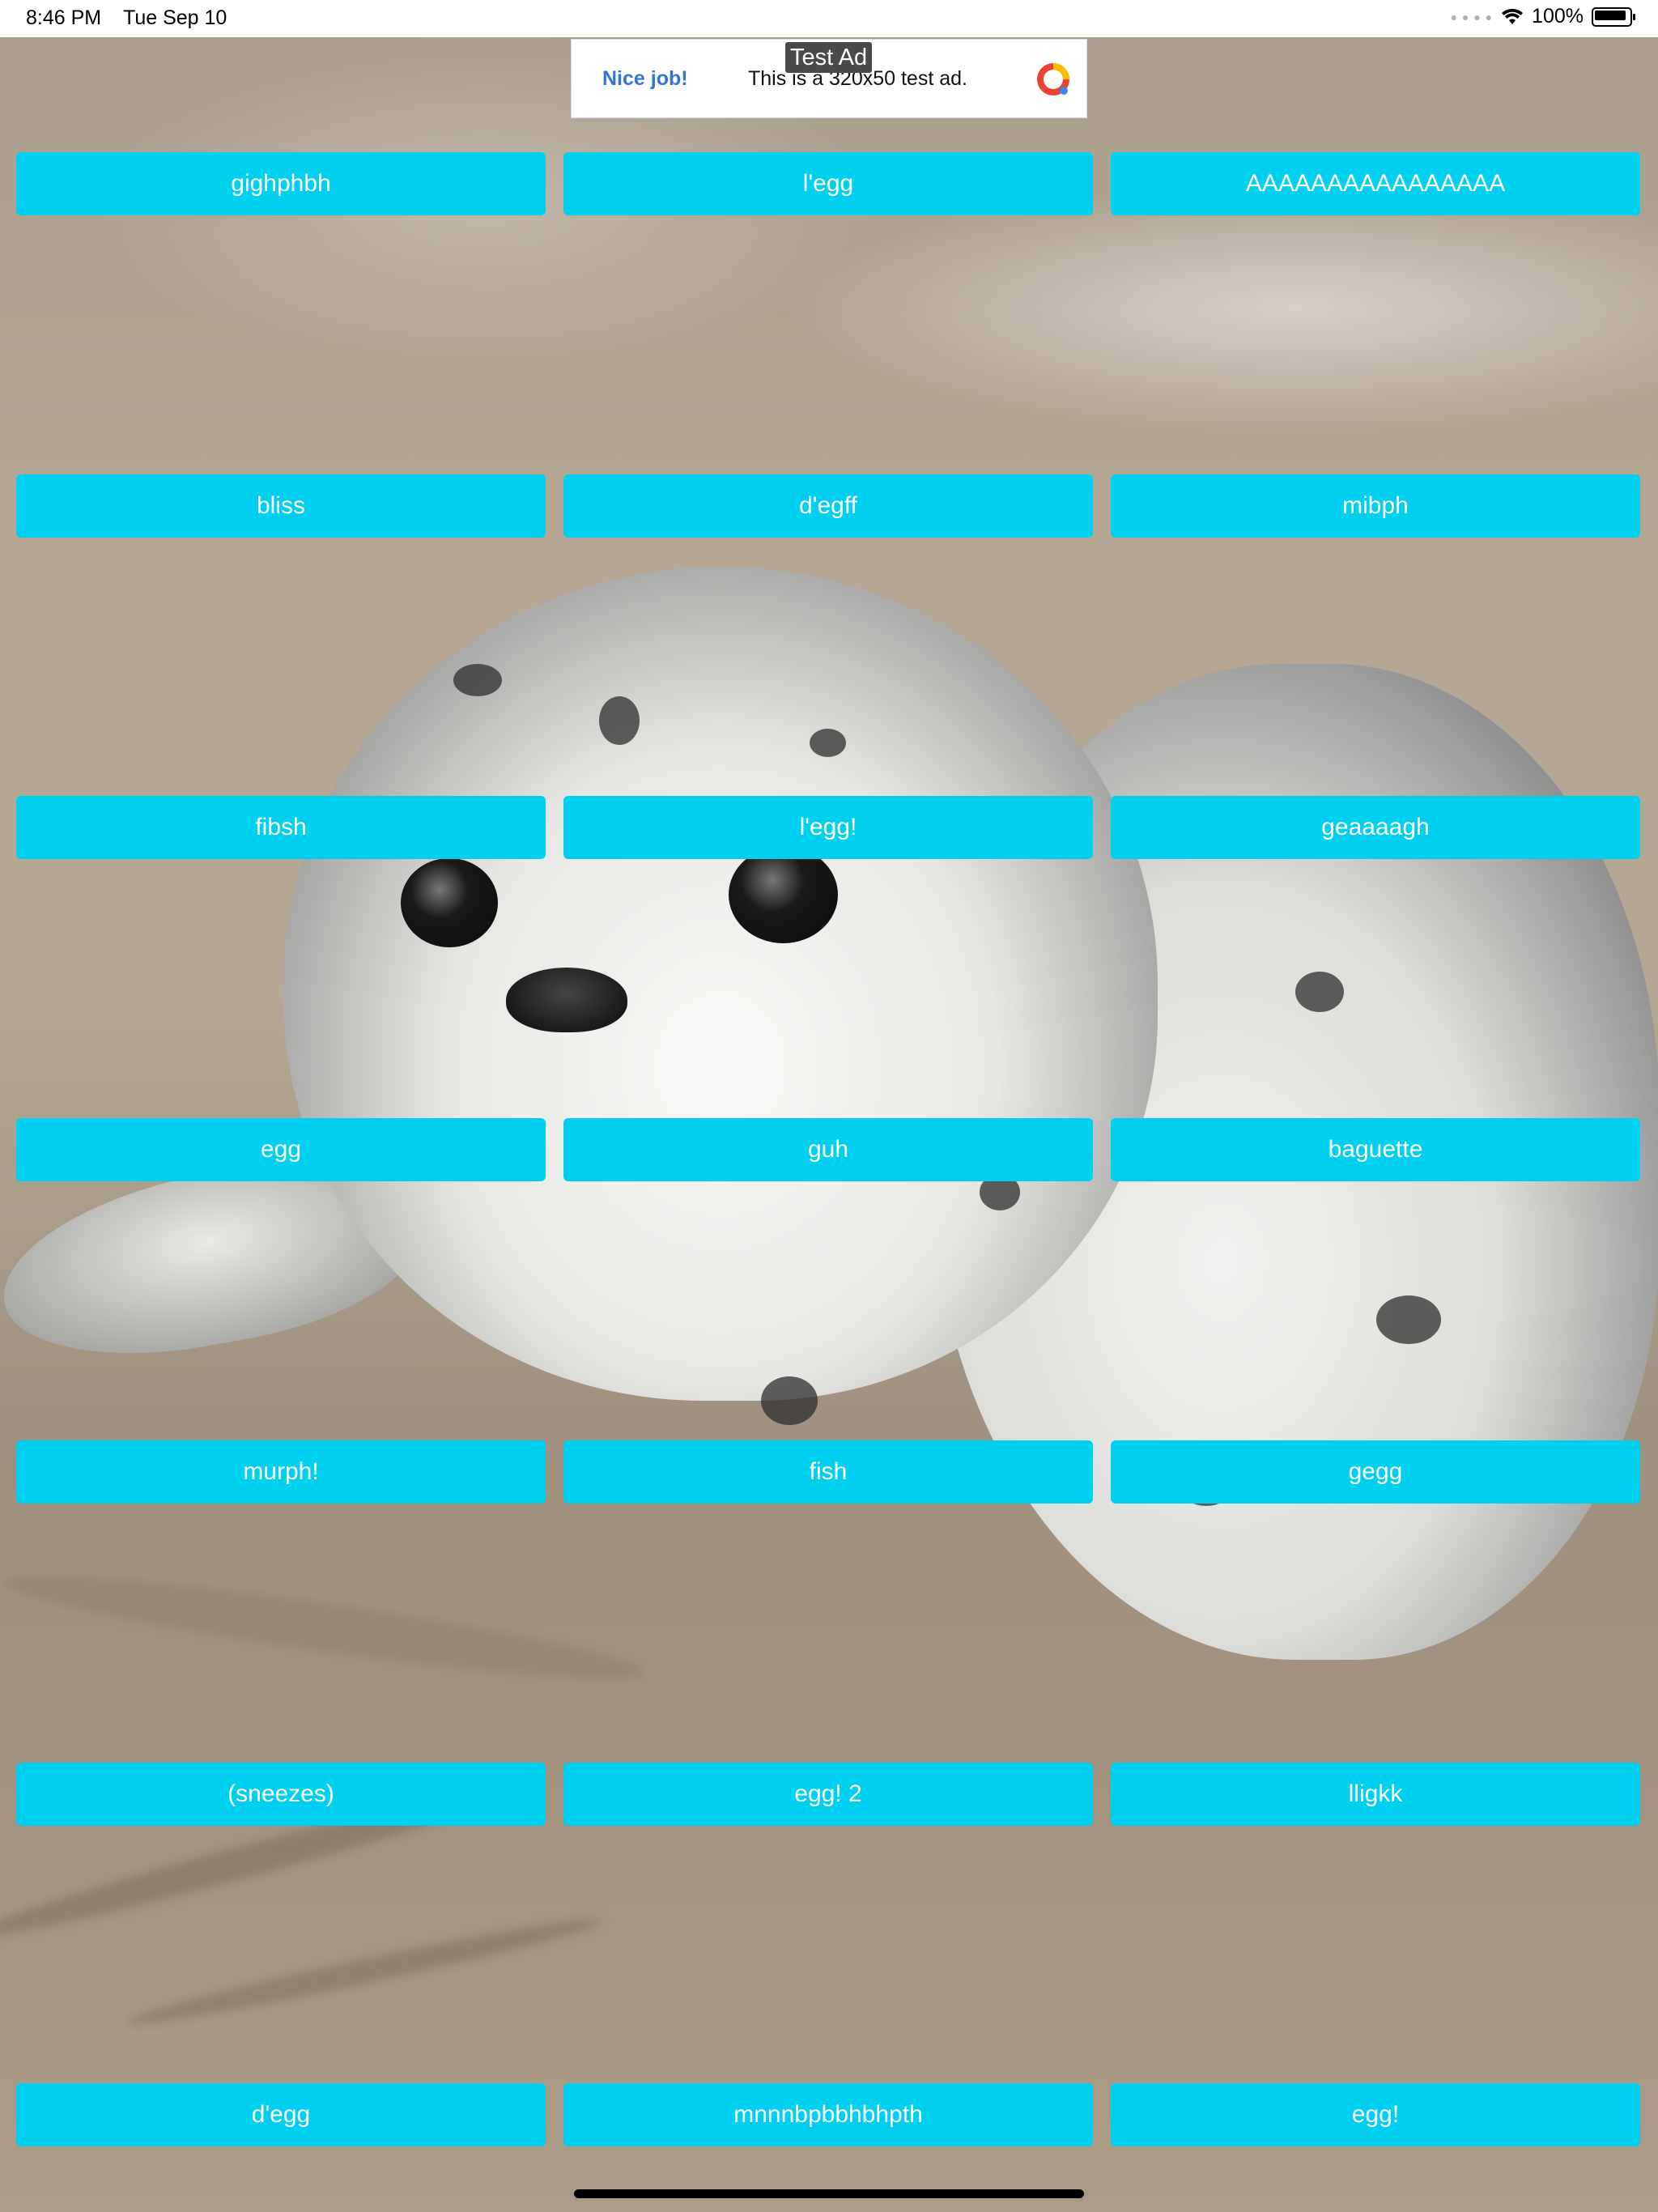 This screenshot has height=2212, width=1658. What do you see at coordinates (829, 57) in the screenshot?
I see `test-ad-label: Test Ad` at bounding box center [829, 57].